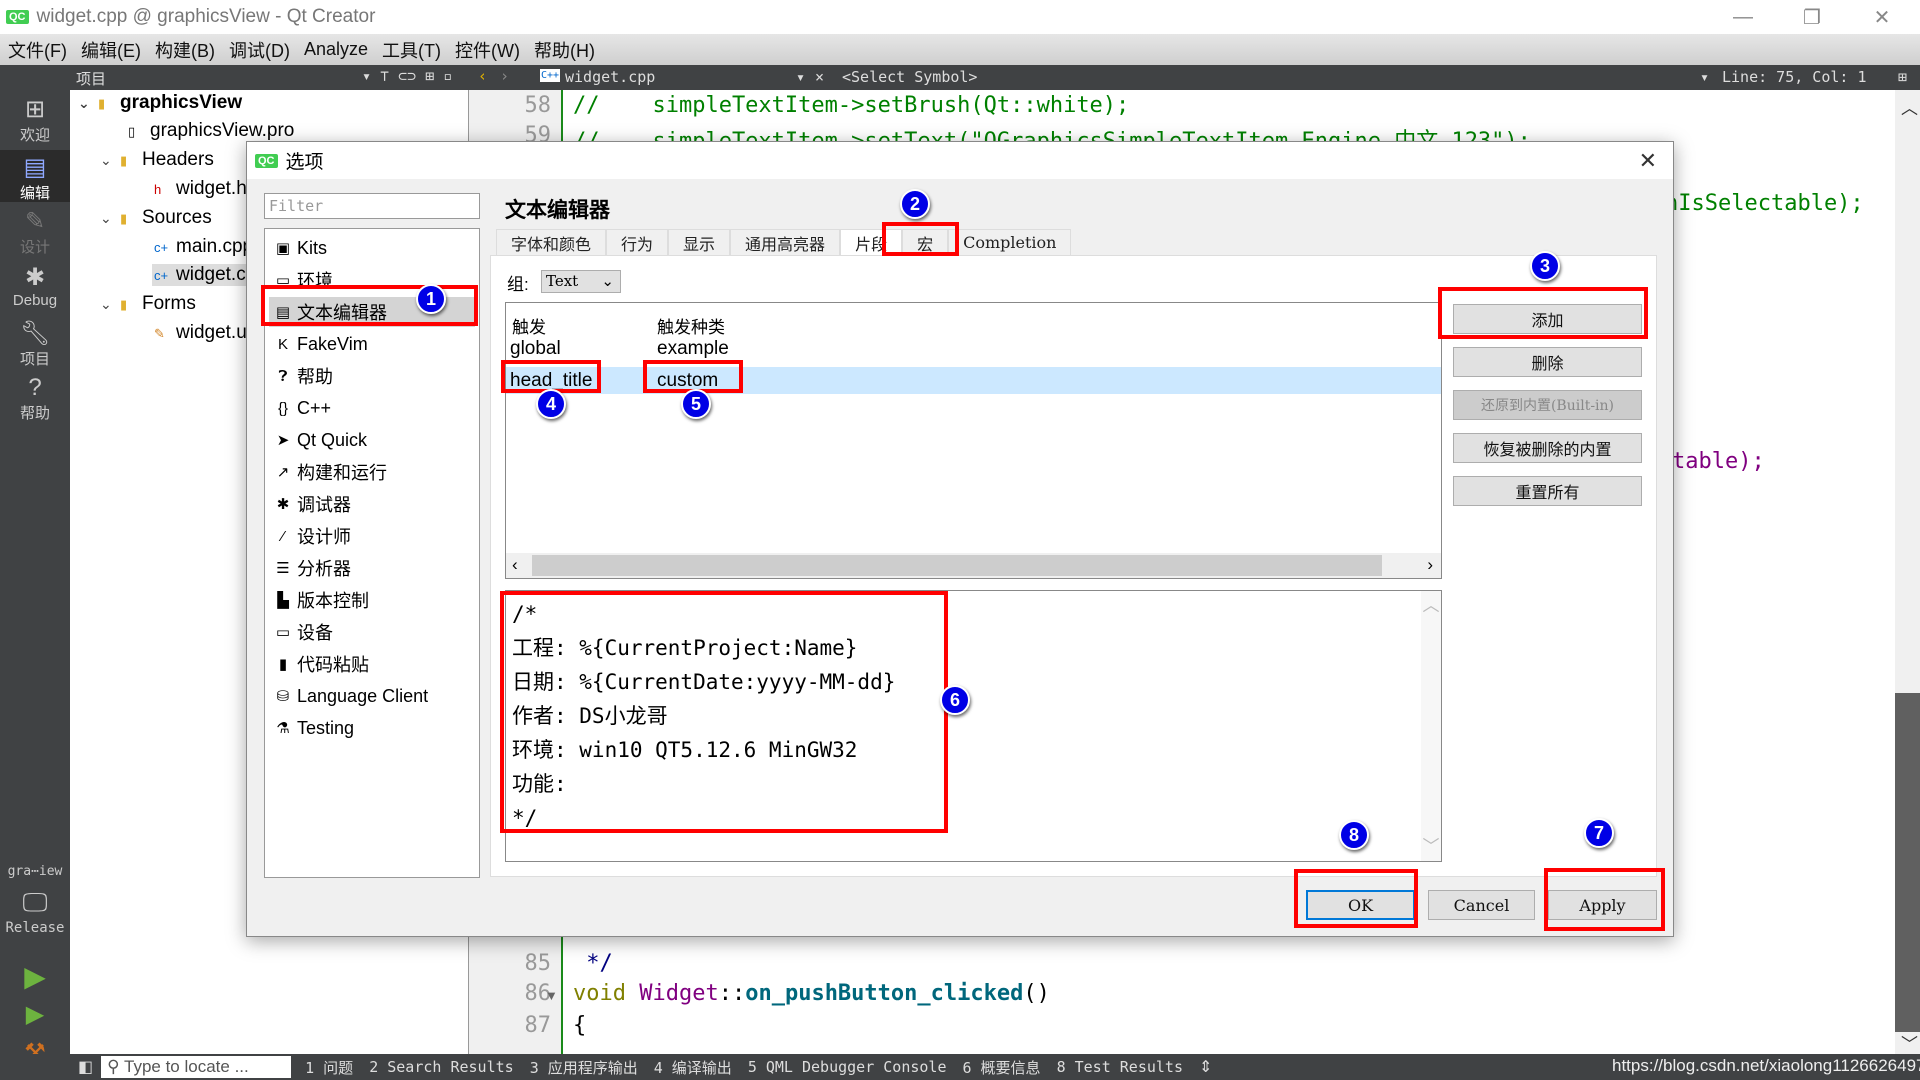  I want to click on dialog-close-icon: ✕, so click(1648, 161).